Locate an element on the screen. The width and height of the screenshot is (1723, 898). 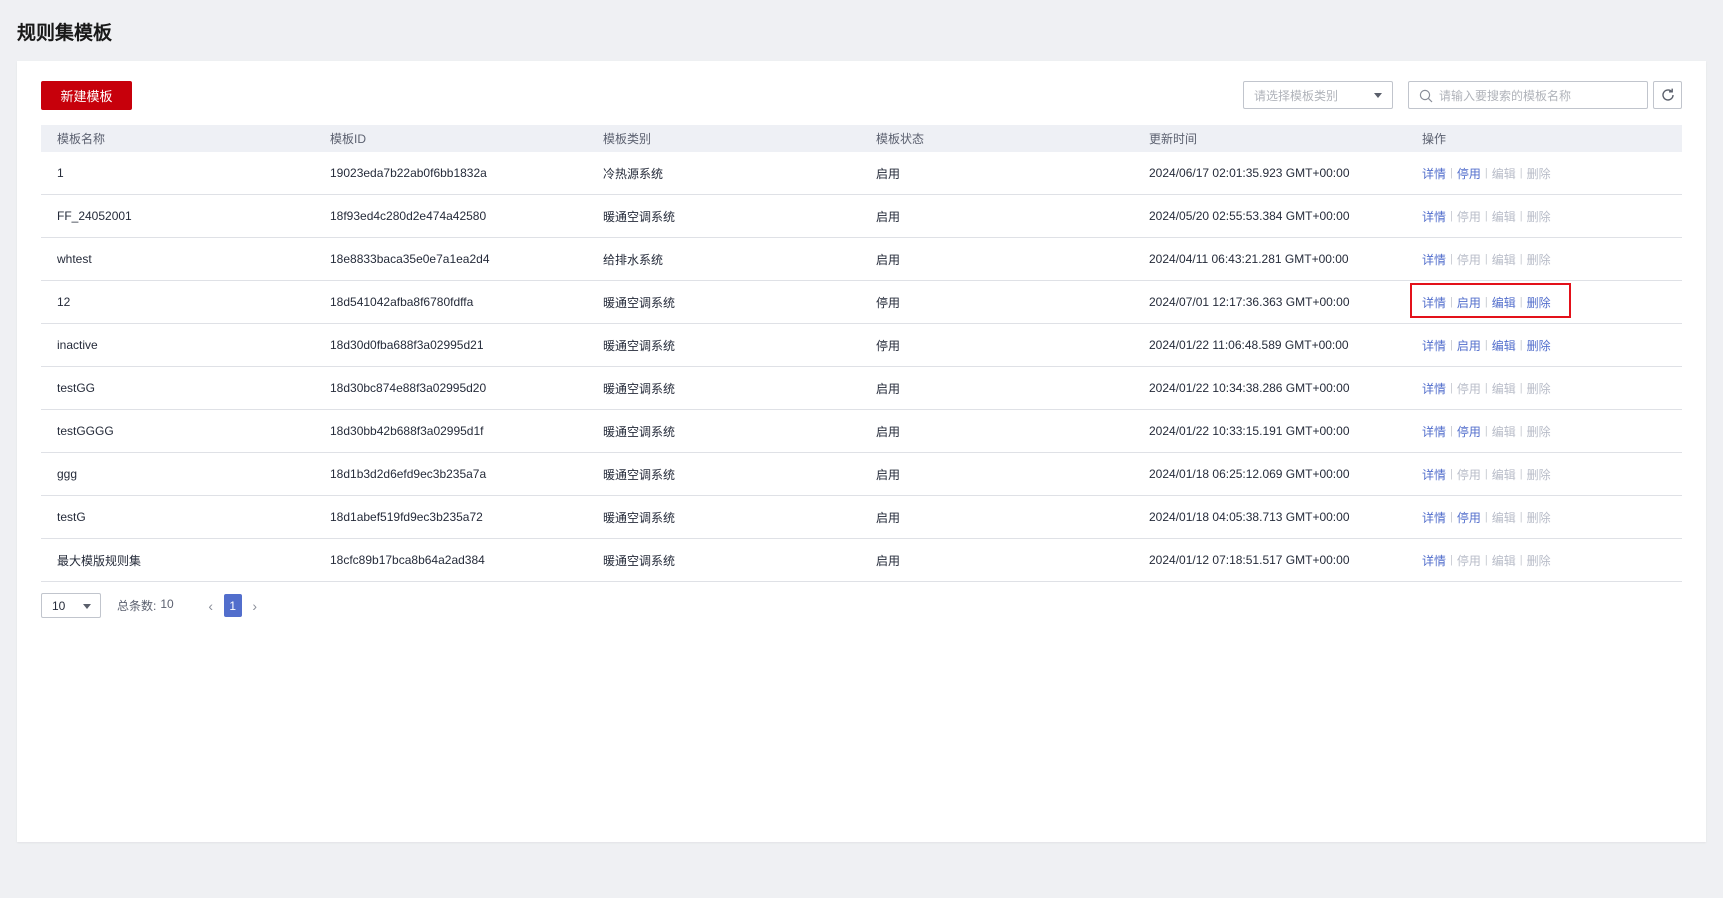
refresh-button is located at coordinates (1667, 95).